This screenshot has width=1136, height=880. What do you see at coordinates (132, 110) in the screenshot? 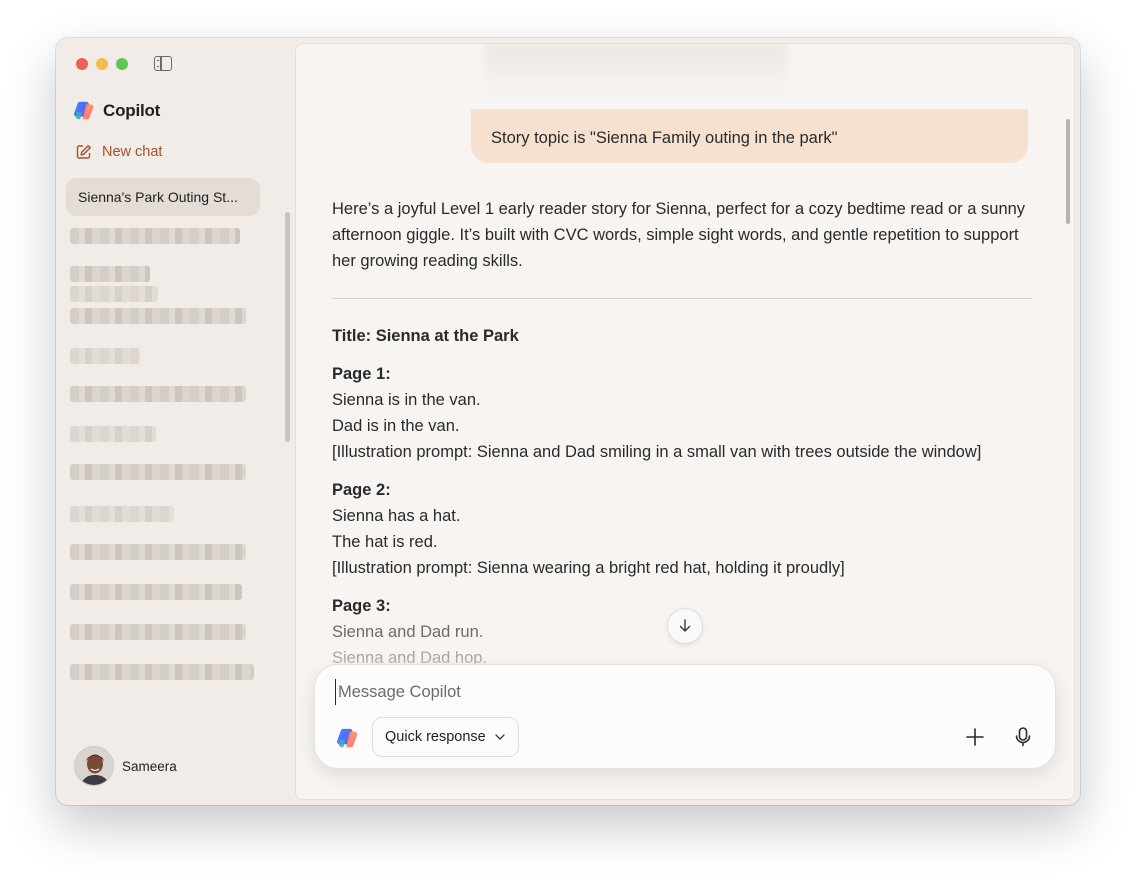
I see `app-name: Copilot` at bounding box center [132, 110].